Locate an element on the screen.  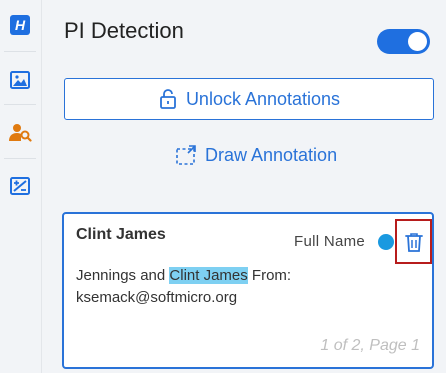
toggle-knob is located at coordinates (417, 41).